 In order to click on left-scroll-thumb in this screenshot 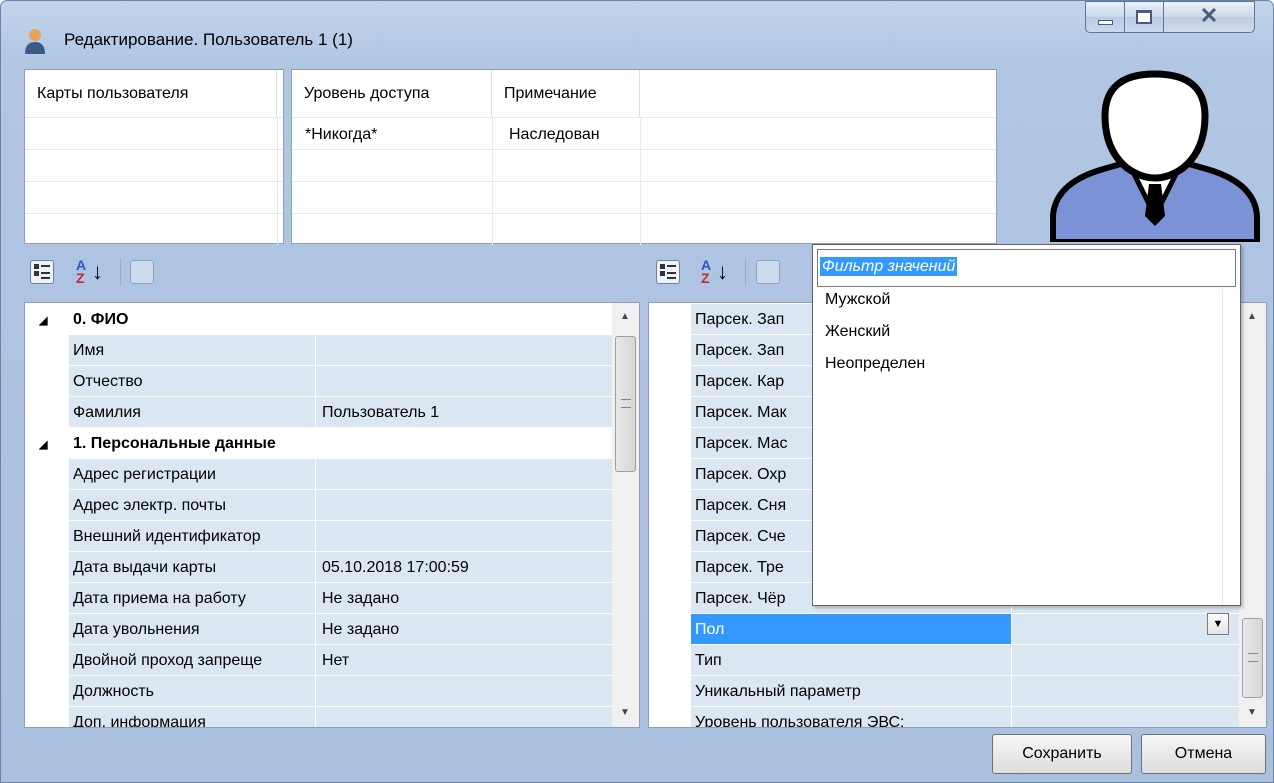, I will do `click(625, 404)`.